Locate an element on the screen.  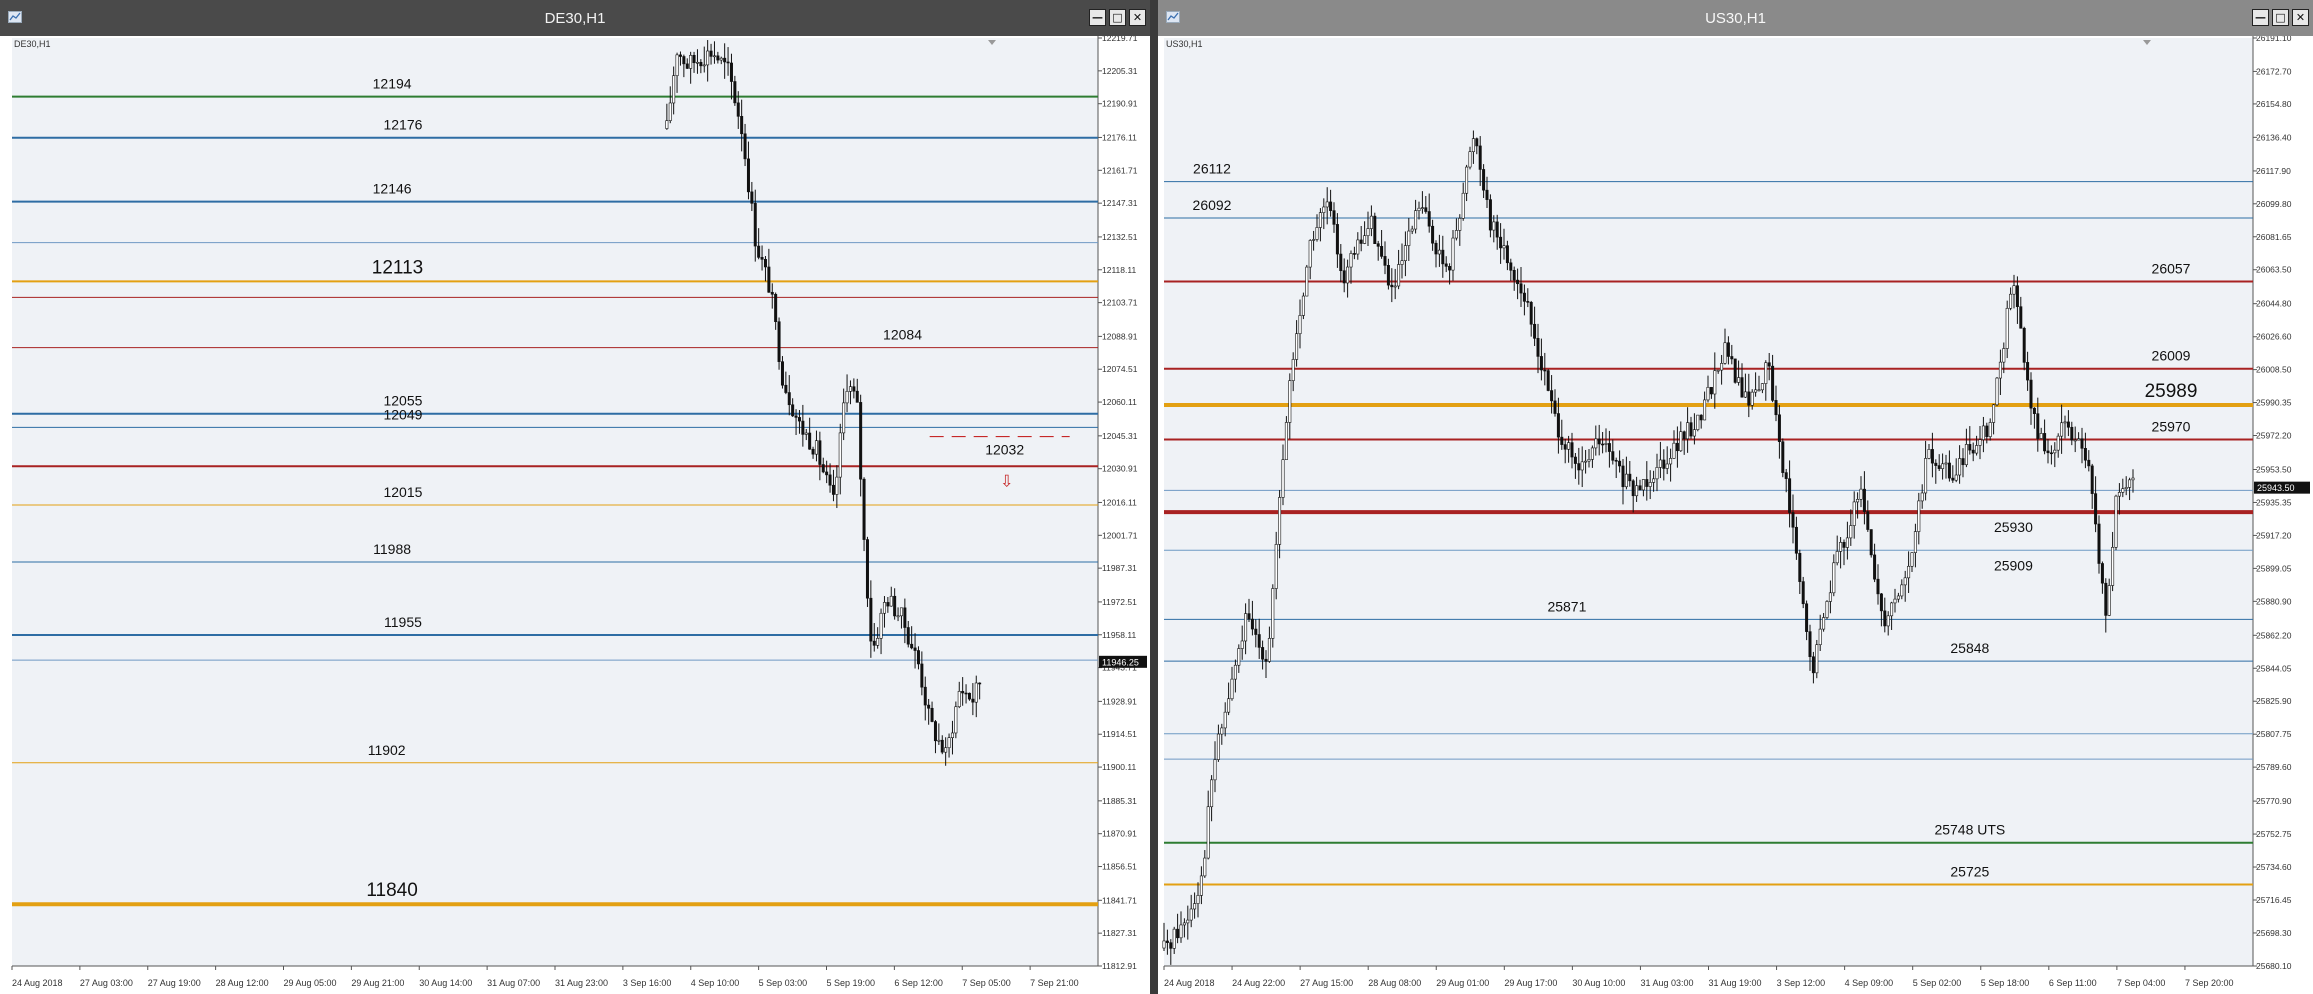
x-tick-label: 29 Aug 21:00 is located at coordinates (377, 983).